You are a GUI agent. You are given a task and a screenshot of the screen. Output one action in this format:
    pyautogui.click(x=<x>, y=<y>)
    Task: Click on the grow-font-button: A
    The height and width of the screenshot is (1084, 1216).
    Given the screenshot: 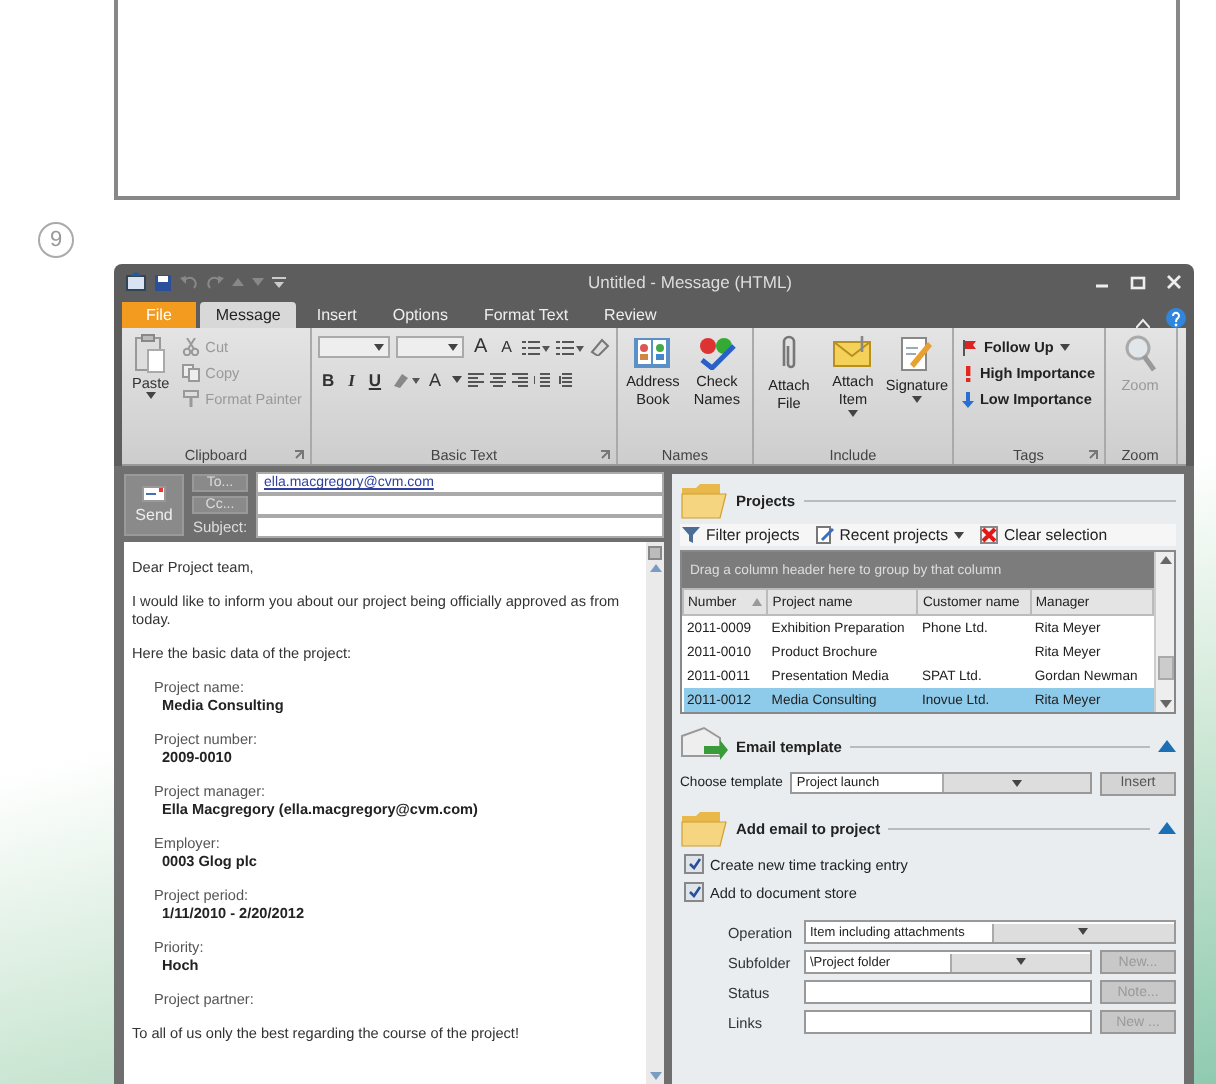 What is the action you would take?
    pyautogui.click(x=480, y=347)
    